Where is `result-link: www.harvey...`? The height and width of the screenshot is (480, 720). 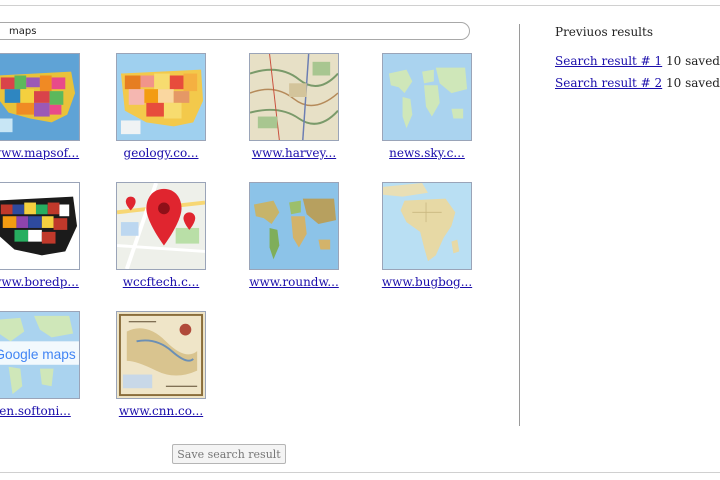 result-link: www.harvey... is located at coordinates (294, 153).